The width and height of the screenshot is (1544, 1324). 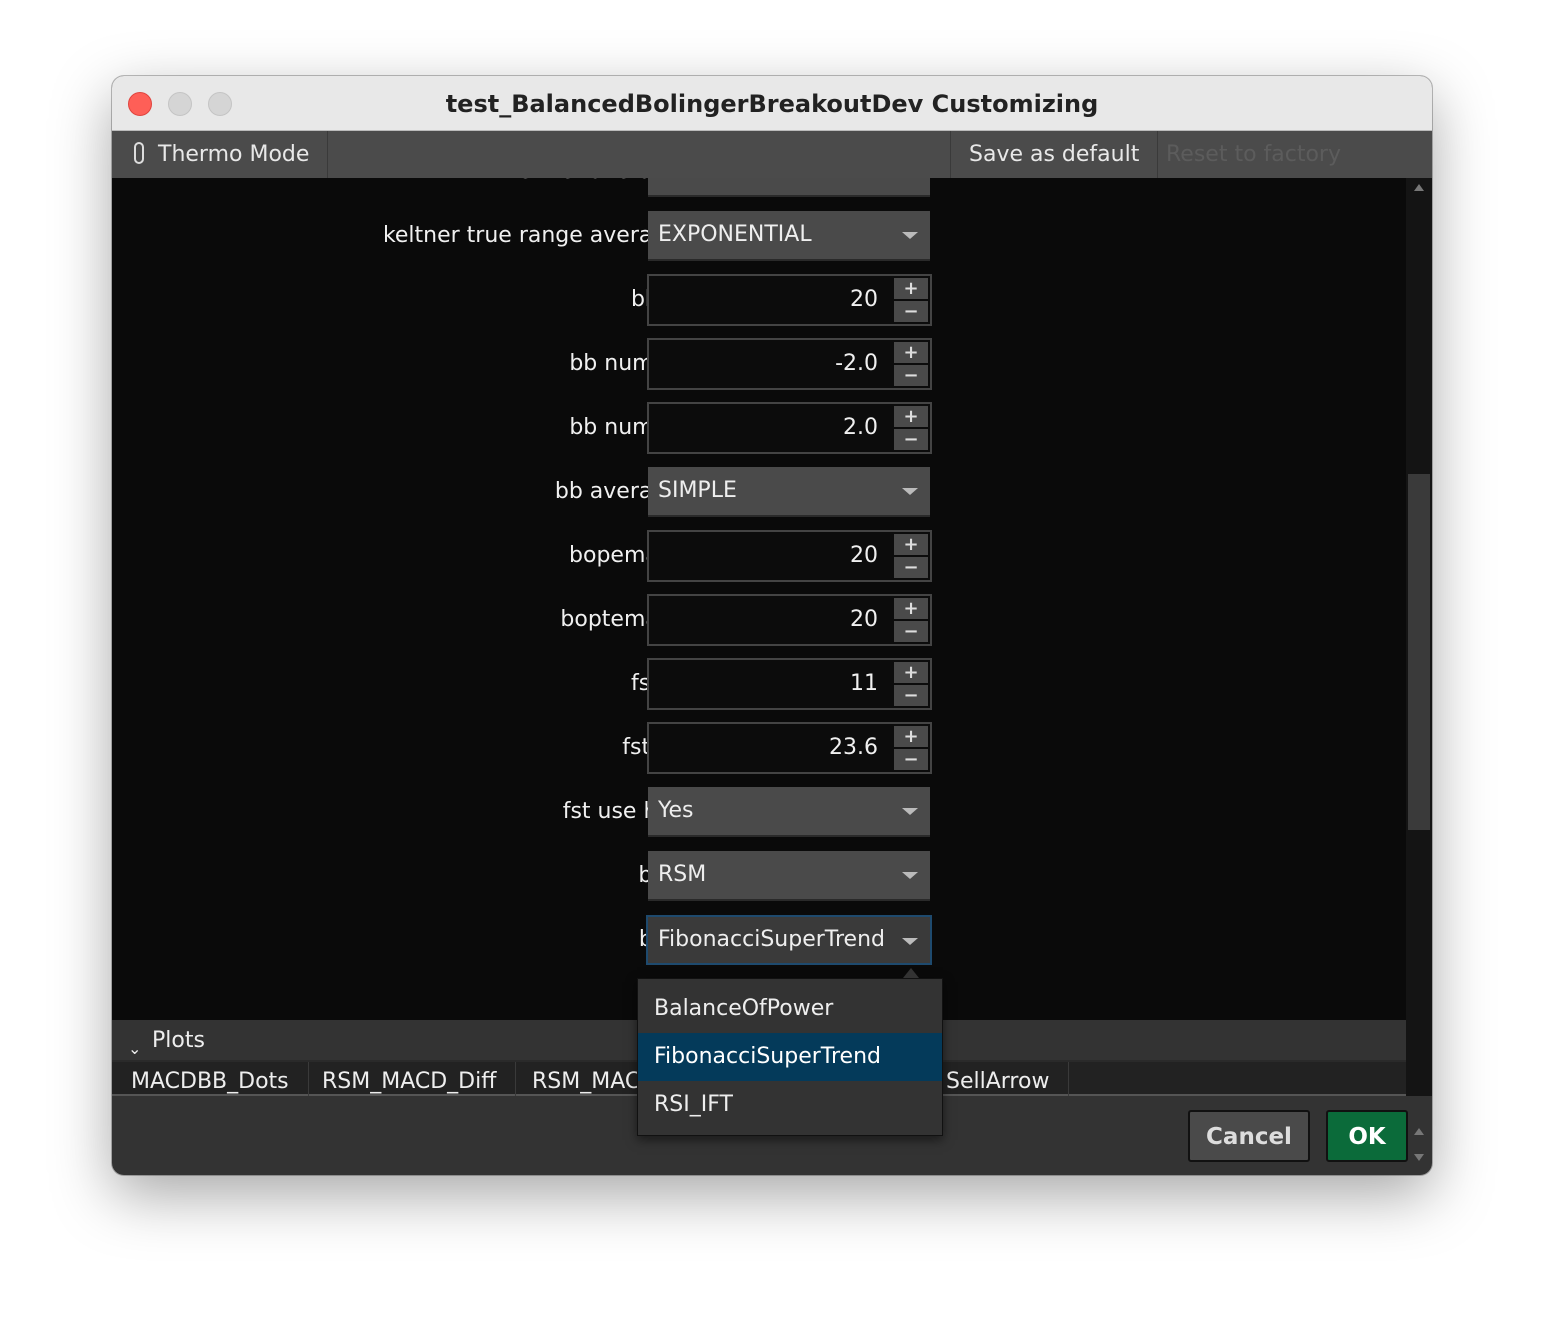 I want to click on thermo-mode-button: Thermo Mode, so click(x=220, y=154).